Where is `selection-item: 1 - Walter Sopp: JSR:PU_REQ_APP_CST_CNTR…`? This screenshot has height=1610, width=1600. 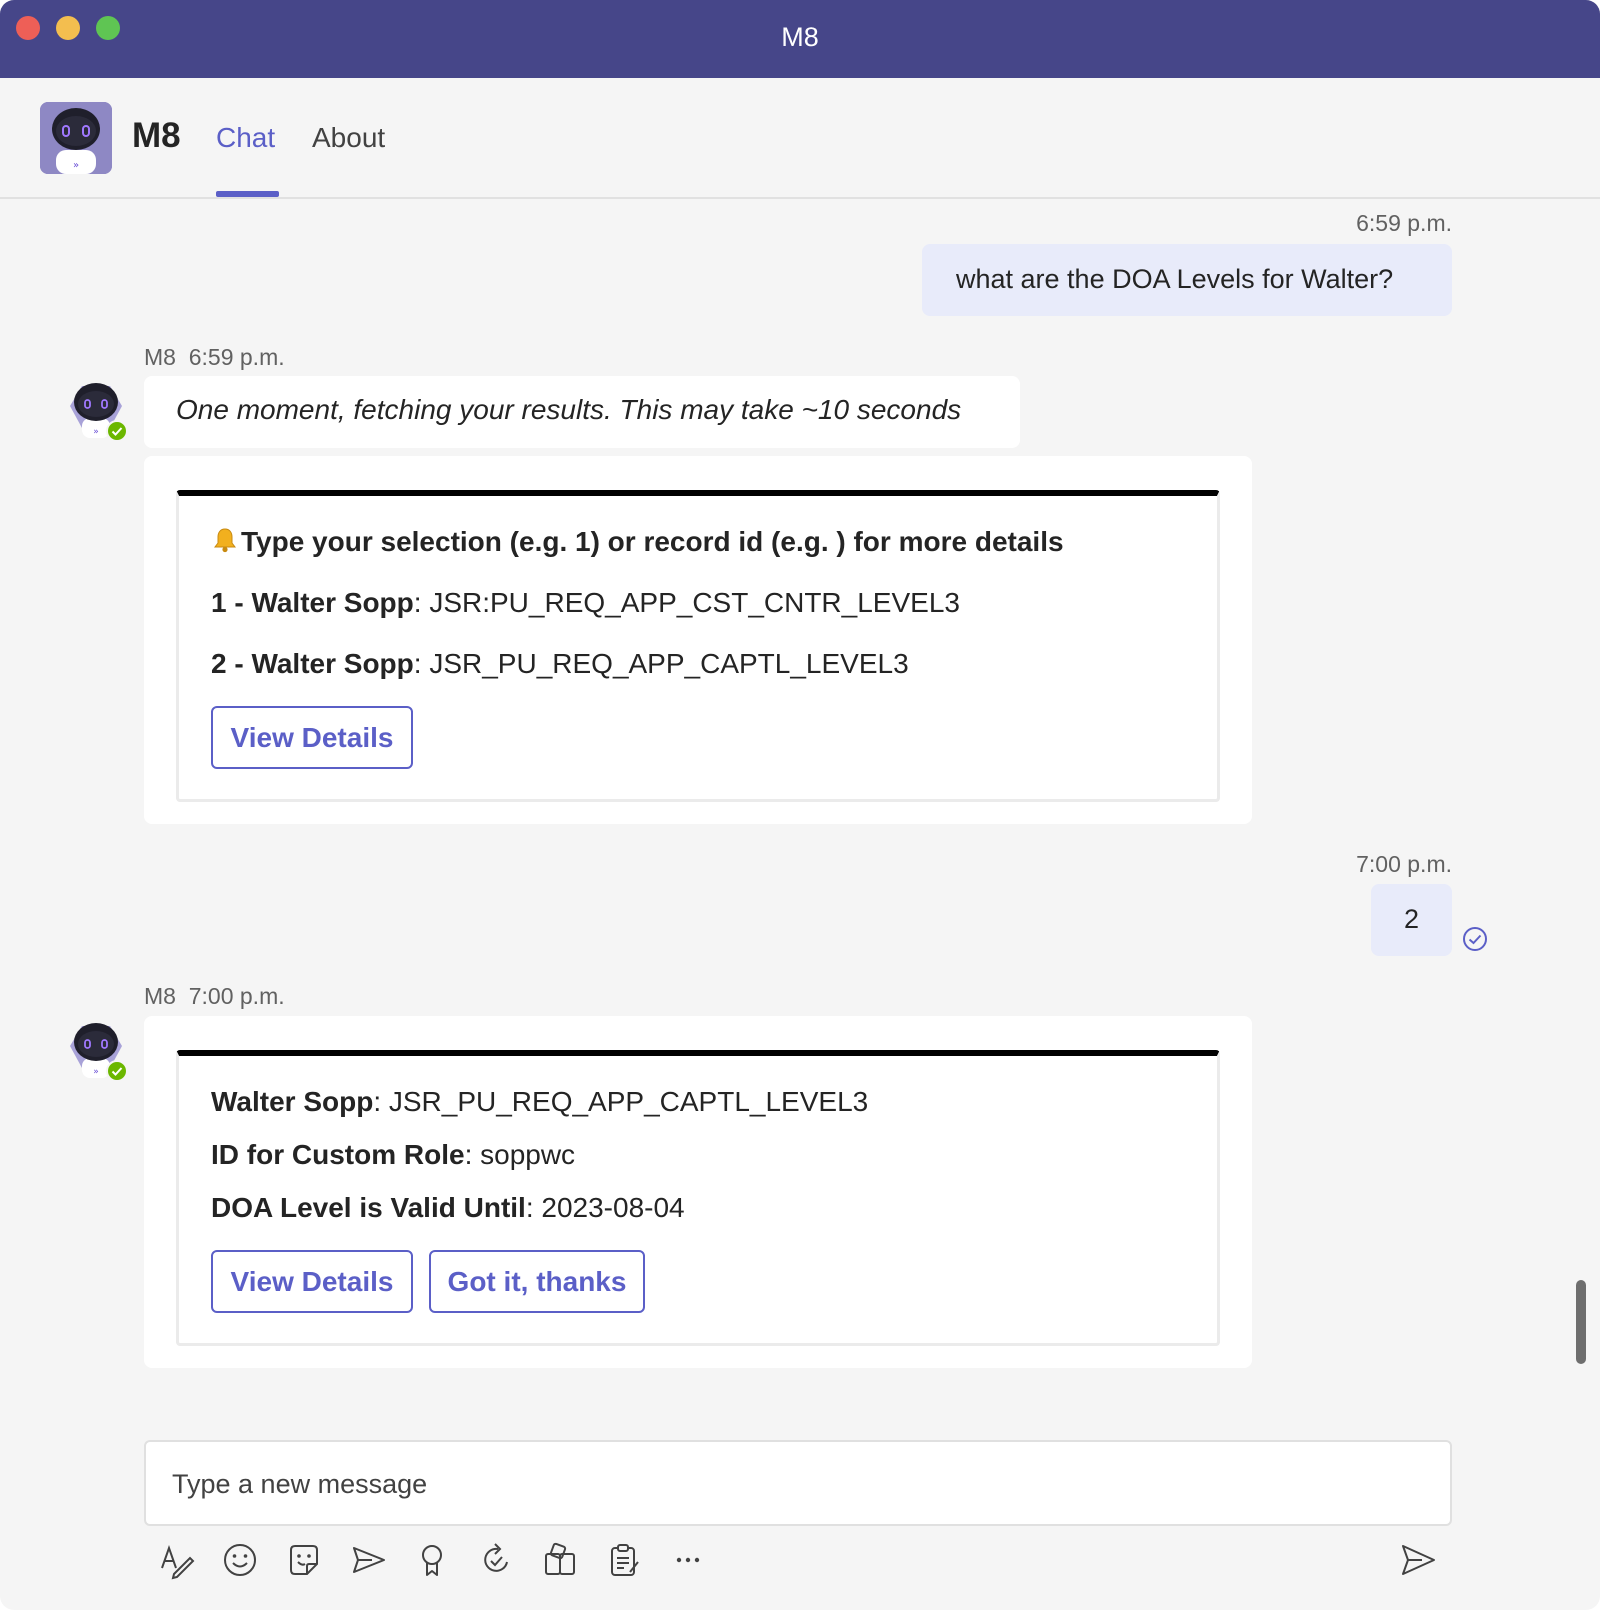 selection-item: 1 - Walter Sopp: JSR:PU_REQ_APP_CST_CNTR… is located at coordinates (585, 603).